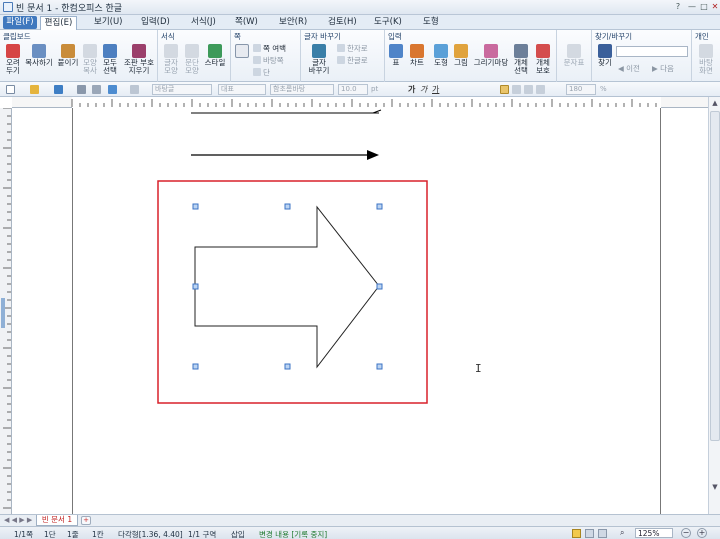  What do you see at coordinates (302, 89) in the screenshot?
I see `font-select: 함초롬바탕` at bounding box center [302, 89].